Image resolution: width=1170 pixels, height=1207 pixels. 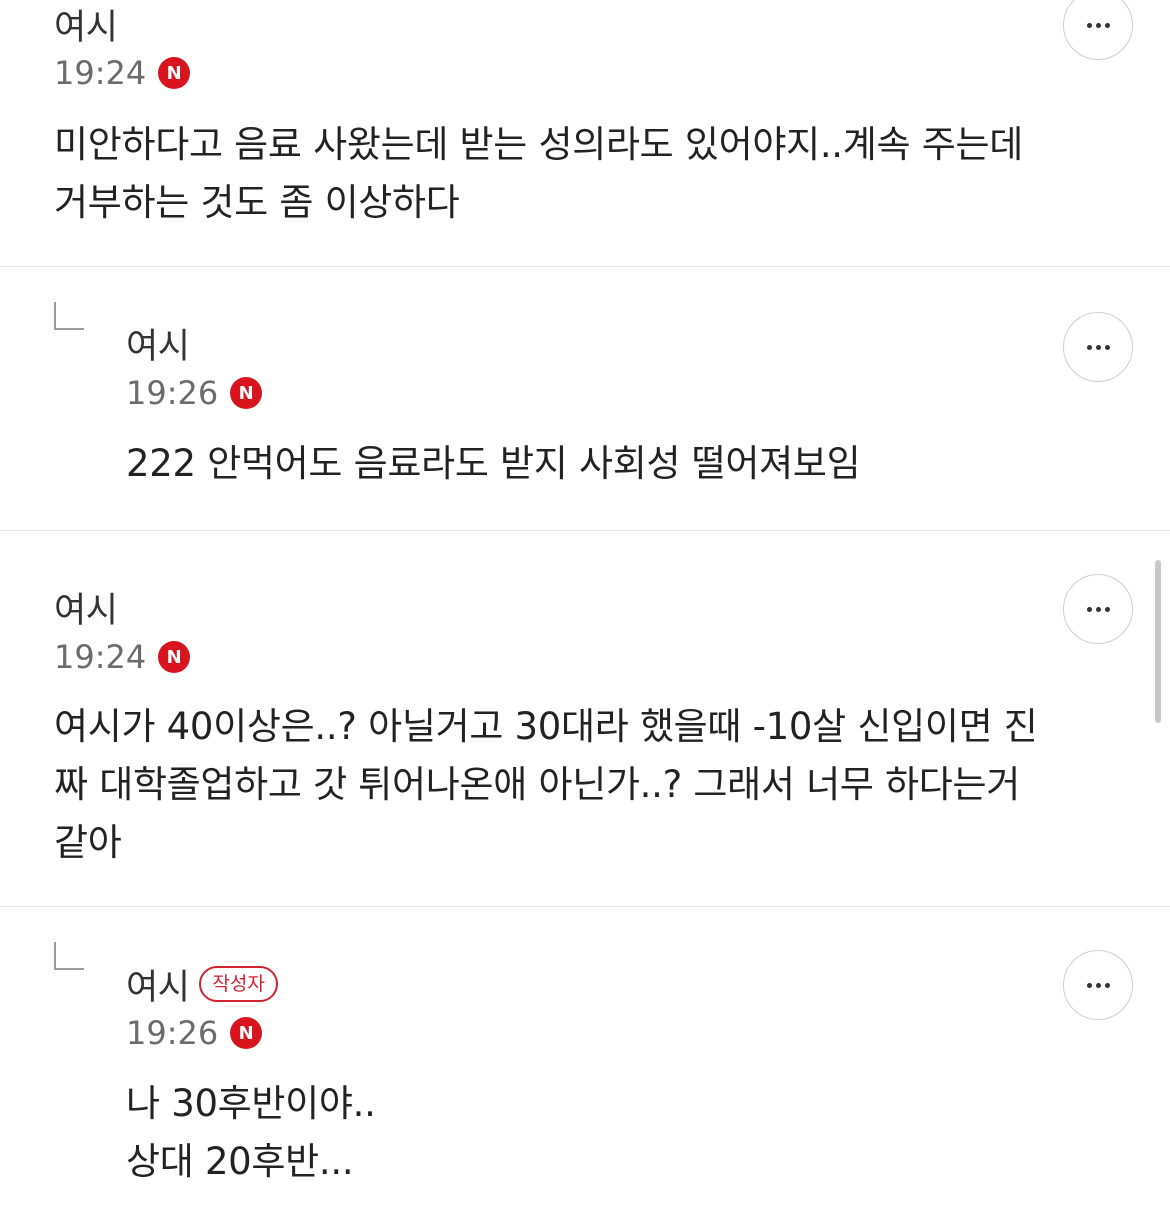 What do you see at coordinates (238, 984) in the screenshot?
I see `writer-badge: 작성자` at bounding box center [238, 984].